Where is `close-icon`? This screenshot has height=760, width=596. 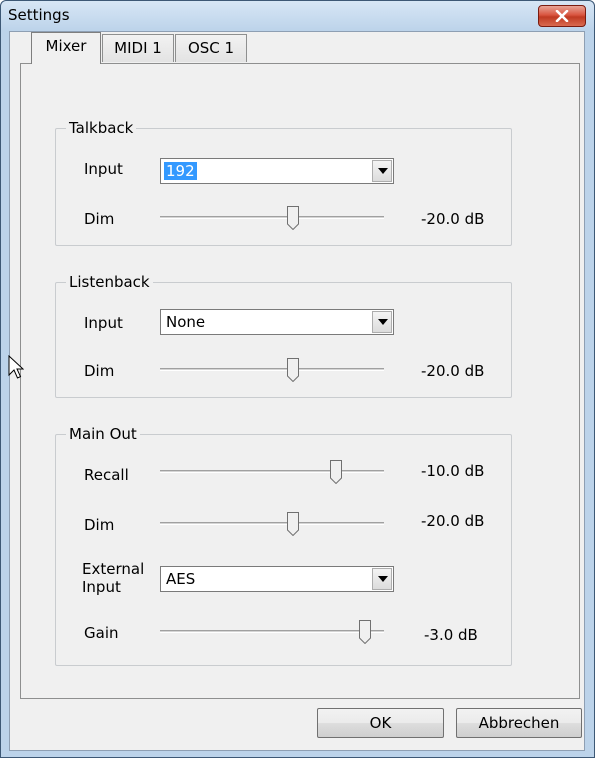
close-icon is located at coordinates (562, 16).